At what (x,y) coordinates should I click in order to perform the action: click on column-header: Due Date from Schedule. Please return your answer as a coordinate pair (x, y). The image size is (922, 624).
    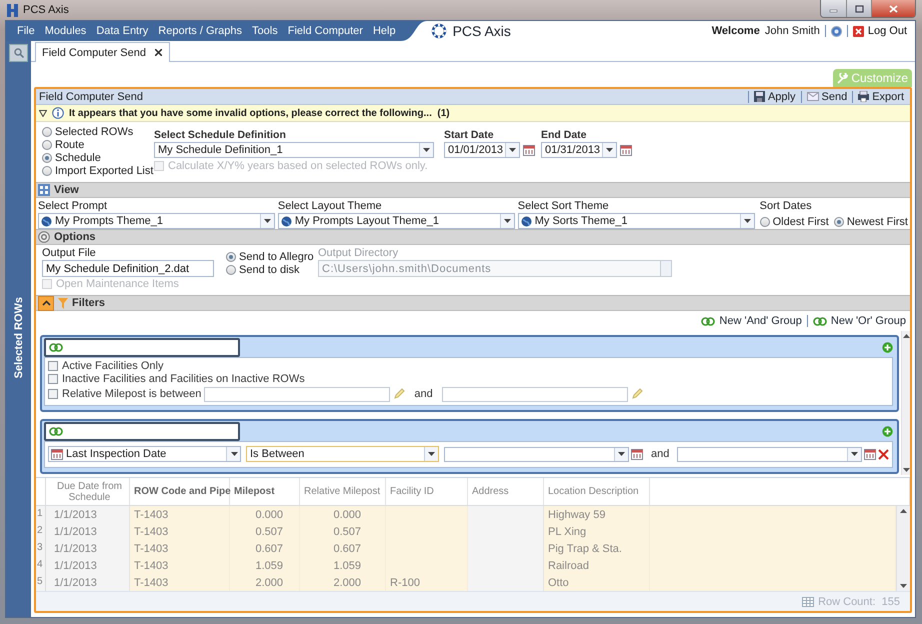
    Looking at the image, I should click on (88, 491).